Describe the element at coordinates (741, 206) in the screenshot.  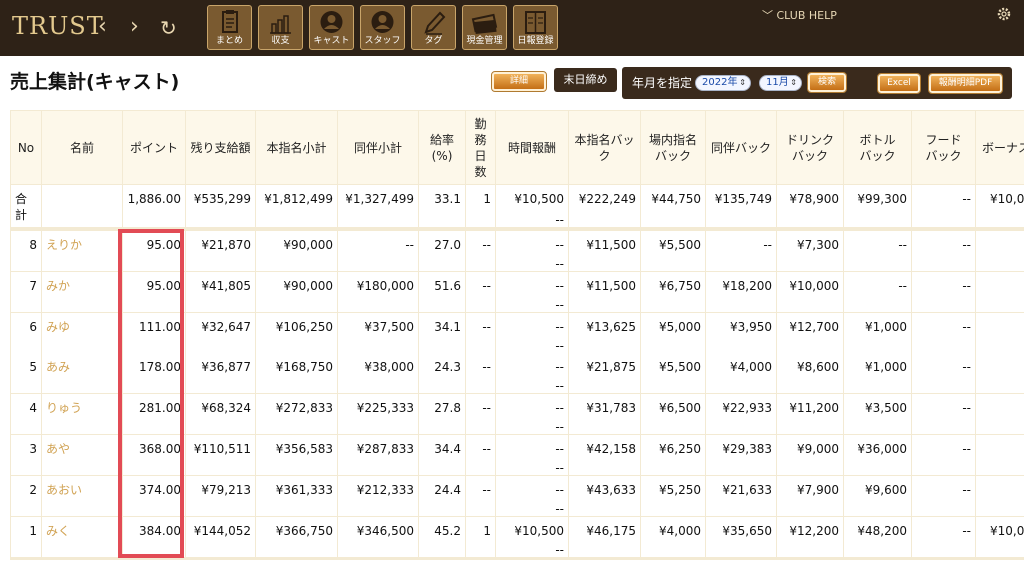
I see `total-dohan-back: ¥135,749` at that location.